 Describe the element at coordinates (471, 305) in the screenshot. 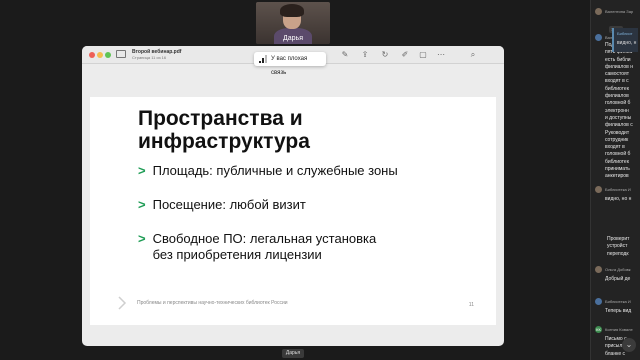

I see `slide-page-number: 11` at that location.